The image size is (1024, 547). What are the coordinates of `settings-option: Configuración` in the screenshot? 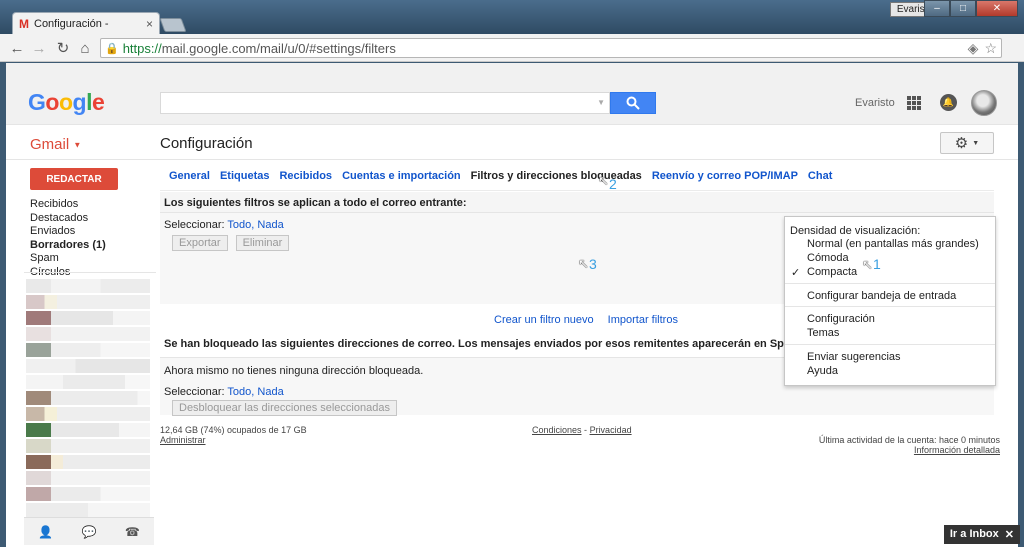 It's located at (841, 319).